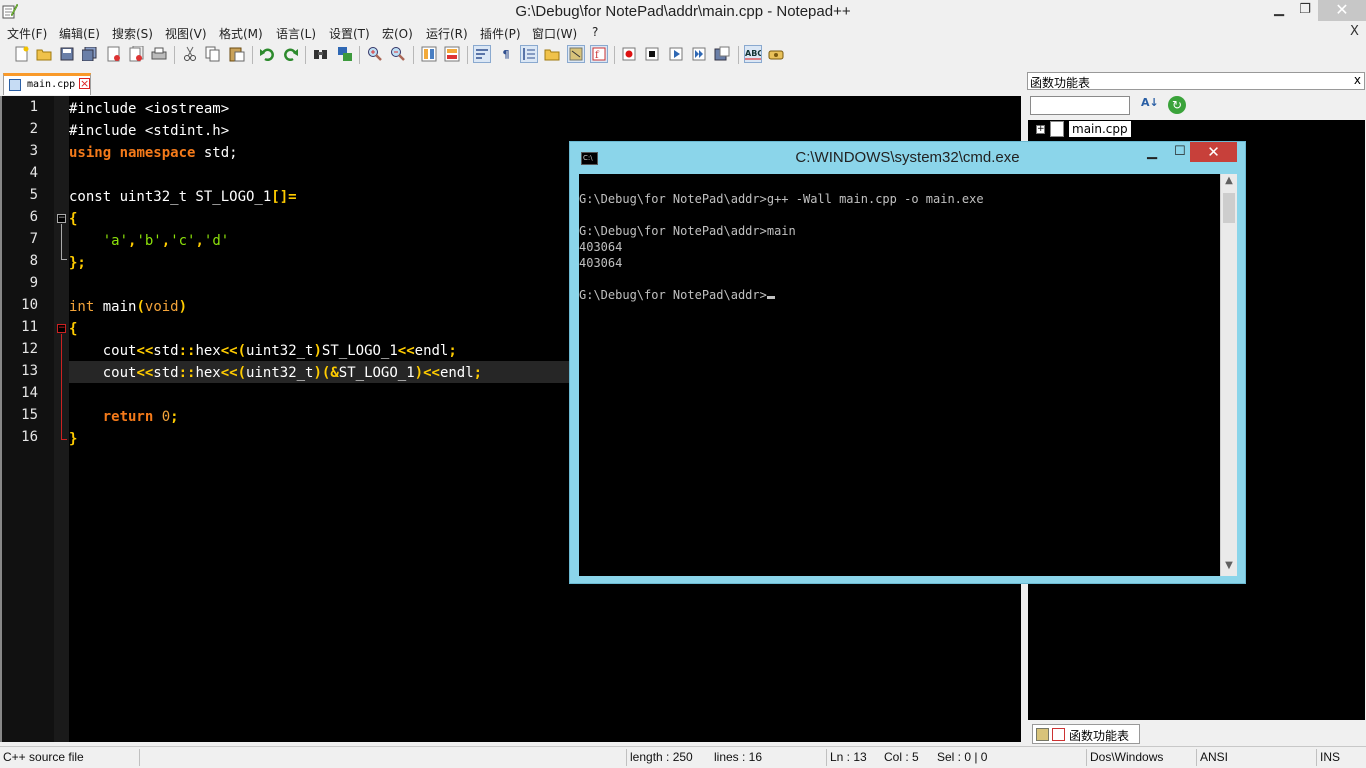 This screenshot has width=1366, height=768. What do you see at coordinates (159, 54) in the screenshot?
I see `print-icon` at bounding box center [159, 54].